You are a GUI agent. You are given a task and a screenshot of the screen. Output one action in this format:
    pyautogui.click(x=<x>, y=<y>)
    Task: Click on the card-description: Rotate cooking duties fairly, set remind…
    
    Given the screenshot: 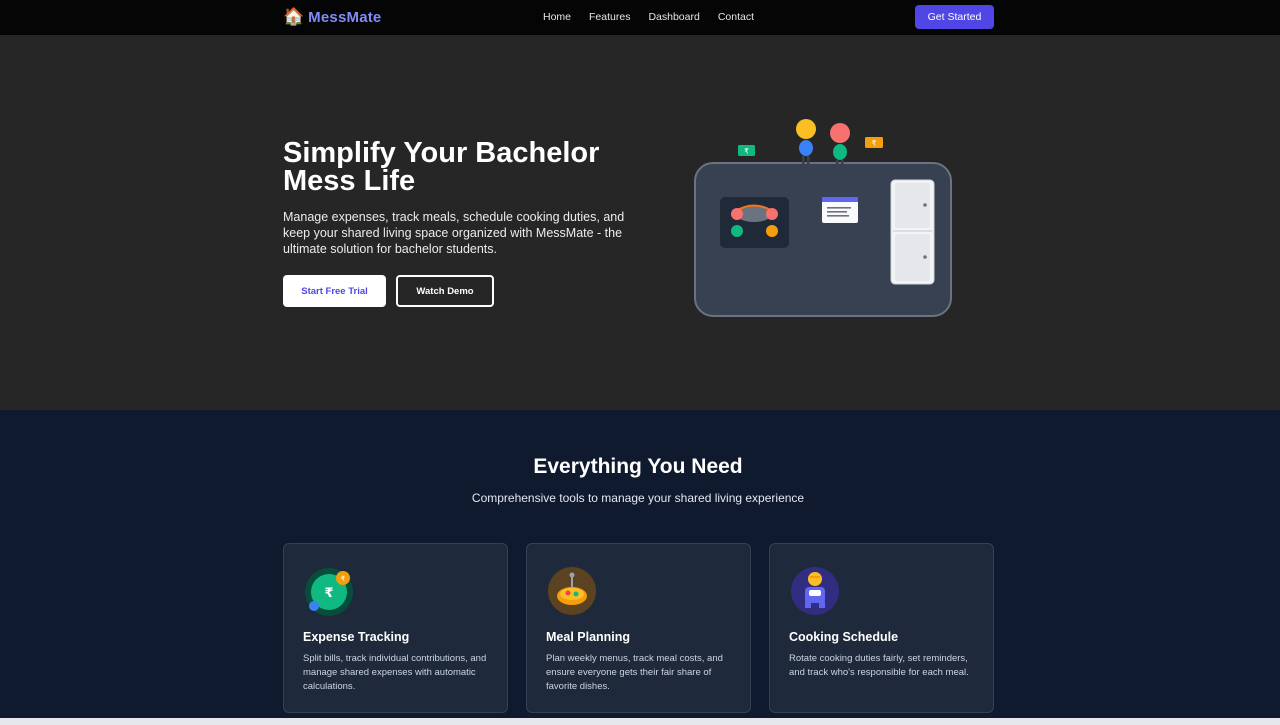 What is the action you would take?
    pyautogui.click(x=879, y=665)
    